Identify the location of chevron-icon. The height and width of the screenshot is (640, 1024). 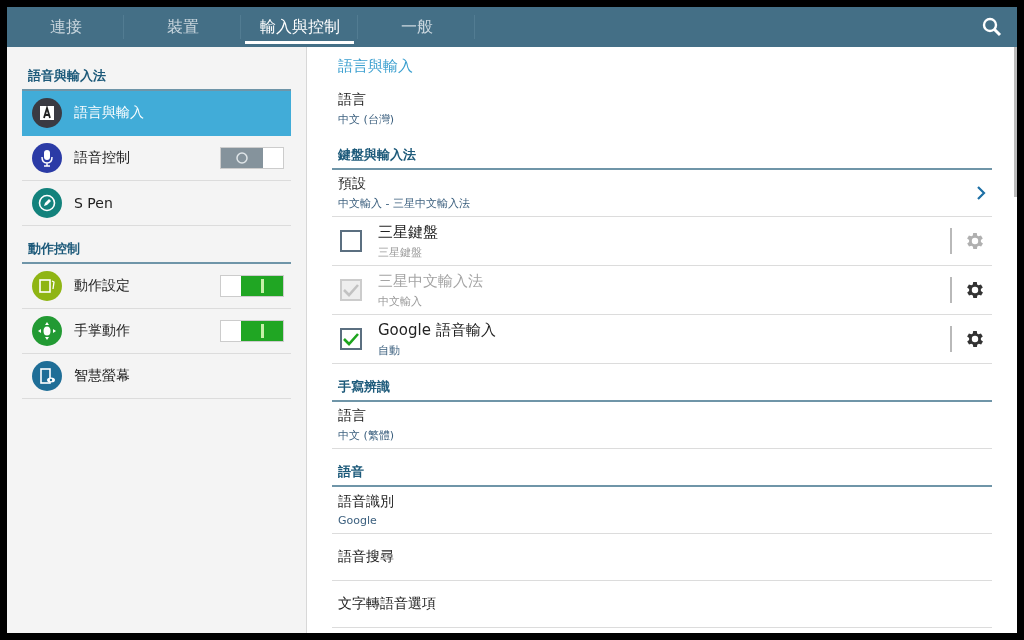
(981, 193).